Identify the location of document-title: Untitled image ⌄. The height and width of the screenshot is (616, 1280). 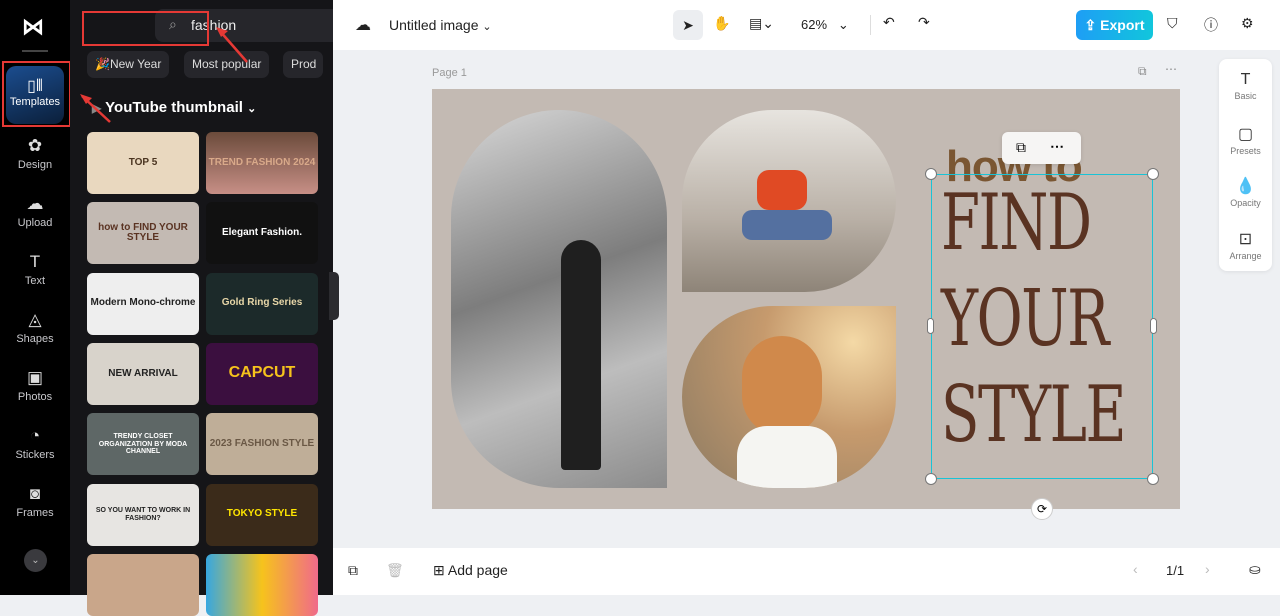
(440, 25).